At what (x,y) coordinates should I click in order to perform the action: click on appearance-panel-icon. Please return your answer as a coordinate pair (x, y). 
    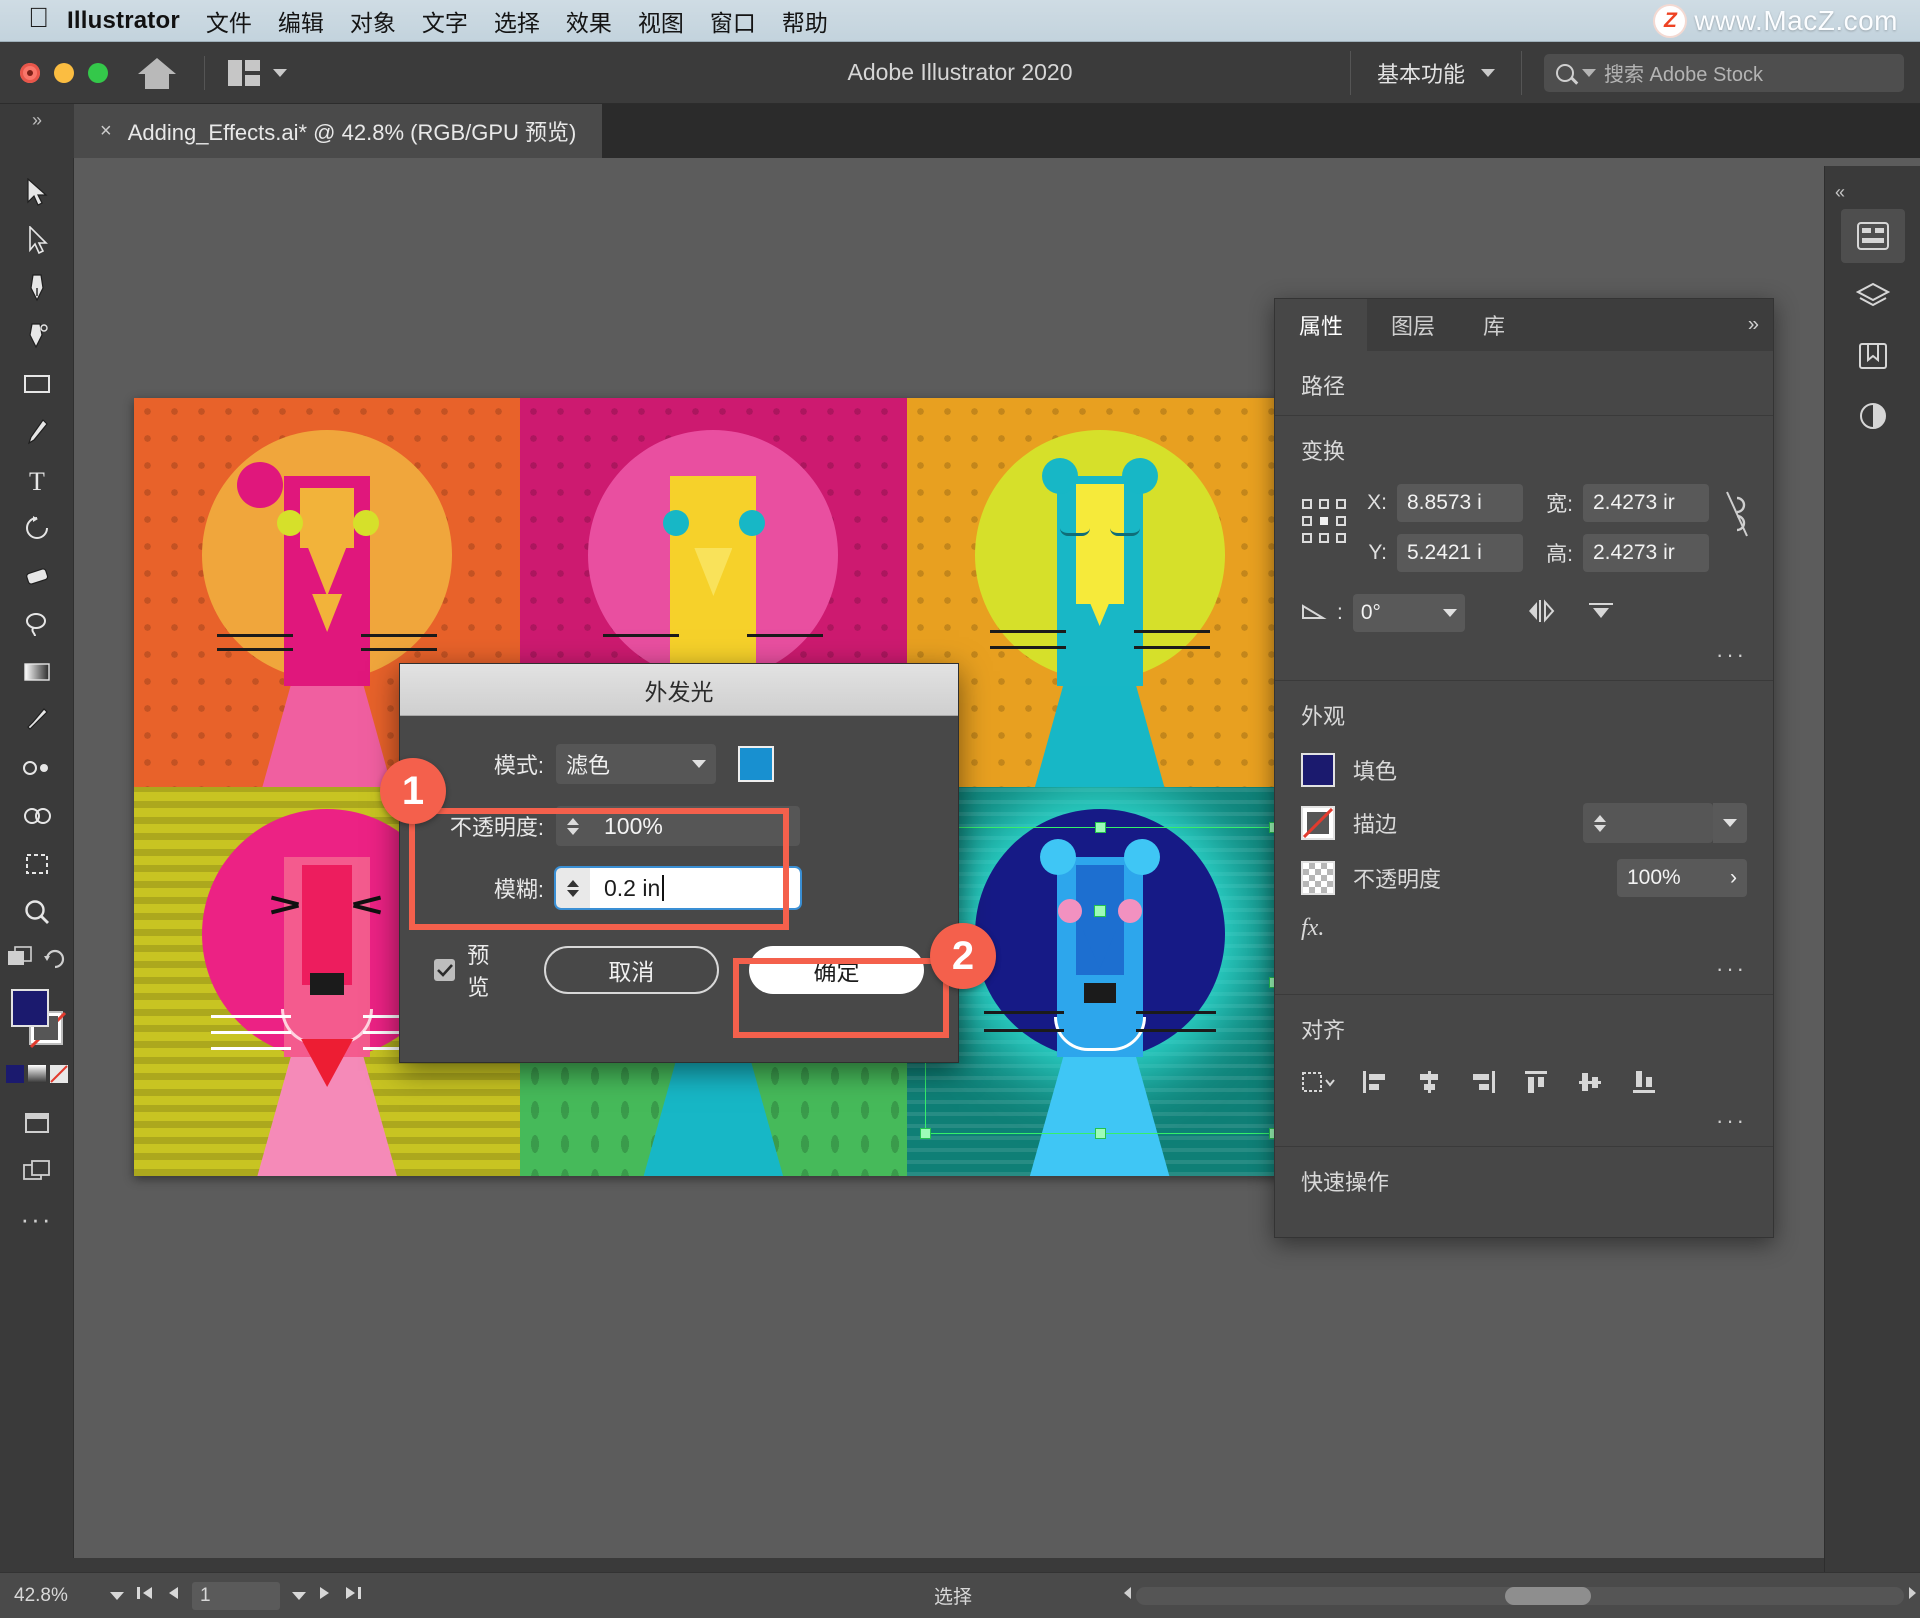
    Looking at the image, I should click on (1873, 416).